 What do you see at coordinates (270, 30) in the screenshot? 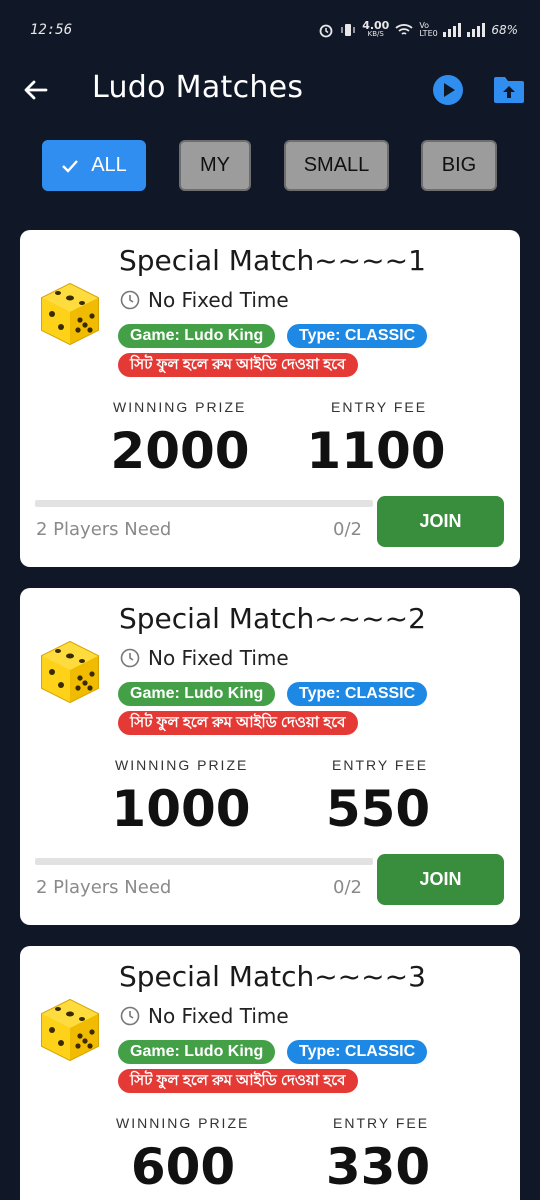
I see `status-bar: 12:56 4.00 KB/S Vo LTE0 68%` at bounding box center [270, 30].